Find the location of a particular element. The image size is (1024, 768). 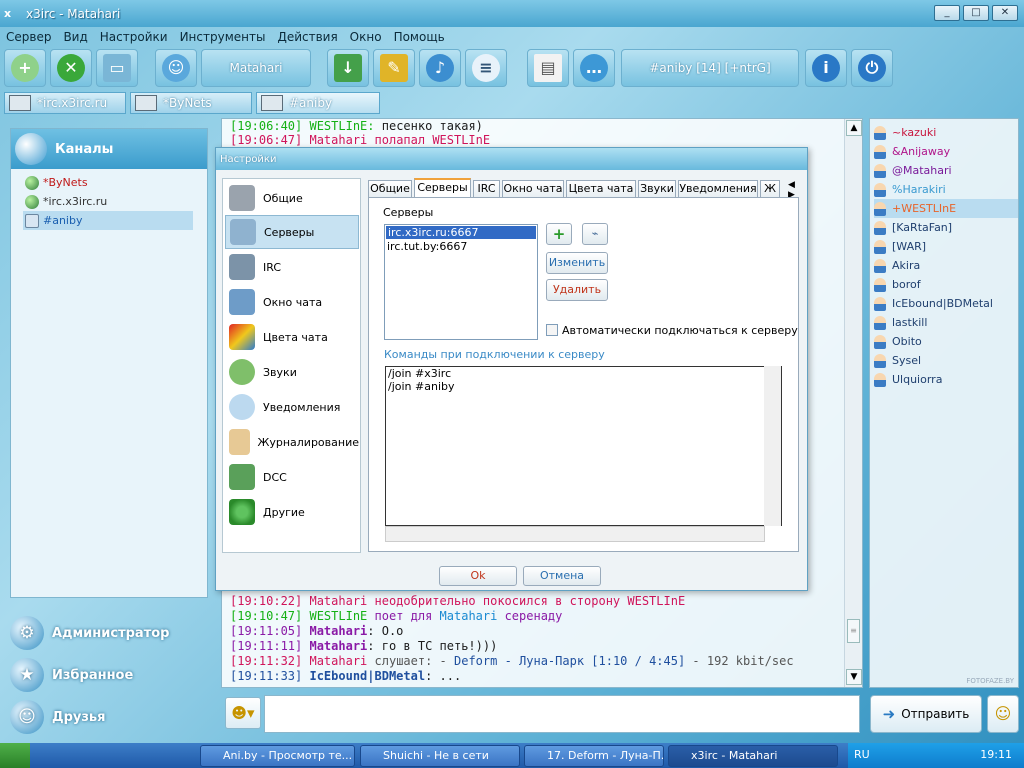

maximize-button: □ is located at coordinates (976, 13).